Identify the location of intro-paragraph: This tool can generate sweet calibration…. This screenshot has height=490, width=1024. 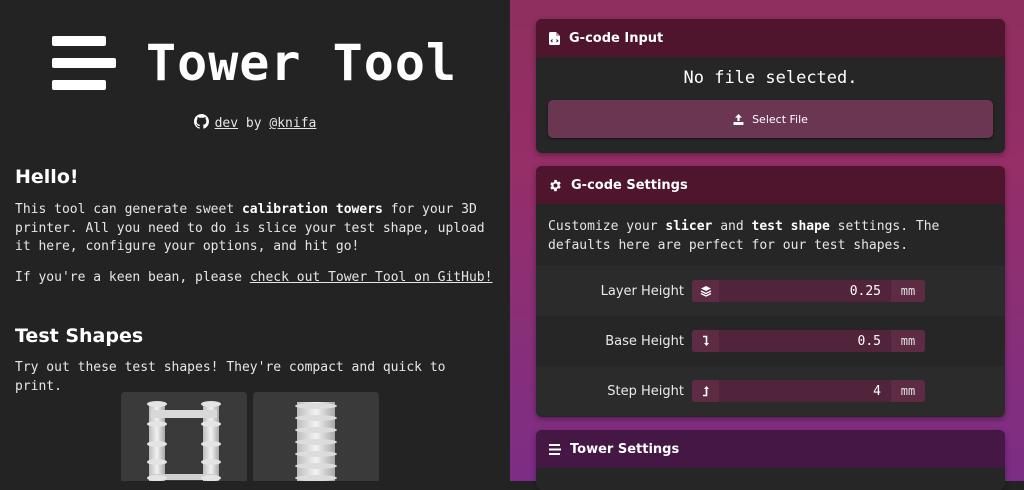
(250, 228).